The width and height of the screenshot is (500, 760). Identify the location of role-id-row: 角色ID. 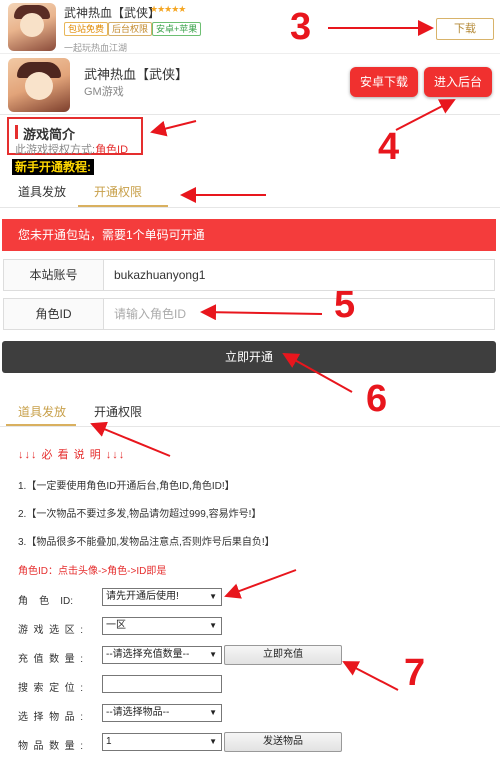
(249, 314).